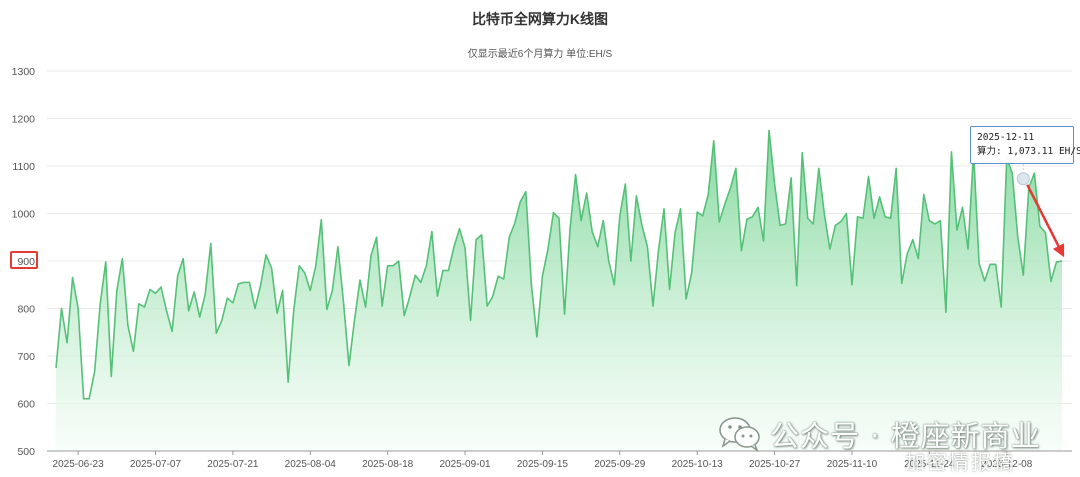 This screenshot has height=477, width=1080. I want to click on x-tick-label: 2025-10-13, so click(698, 464).